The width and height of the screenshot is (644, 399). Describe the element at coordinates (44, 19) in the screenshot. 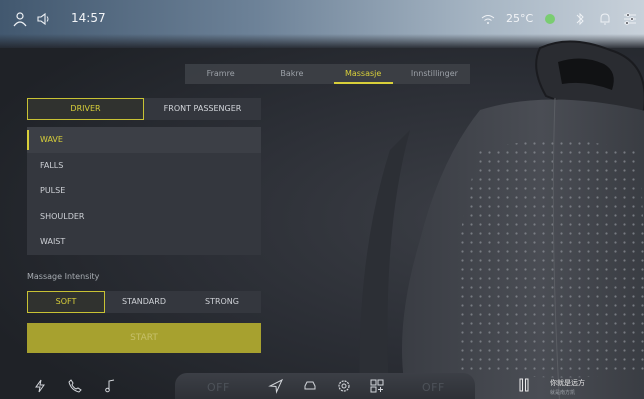

I see `volume-icon` at that location.